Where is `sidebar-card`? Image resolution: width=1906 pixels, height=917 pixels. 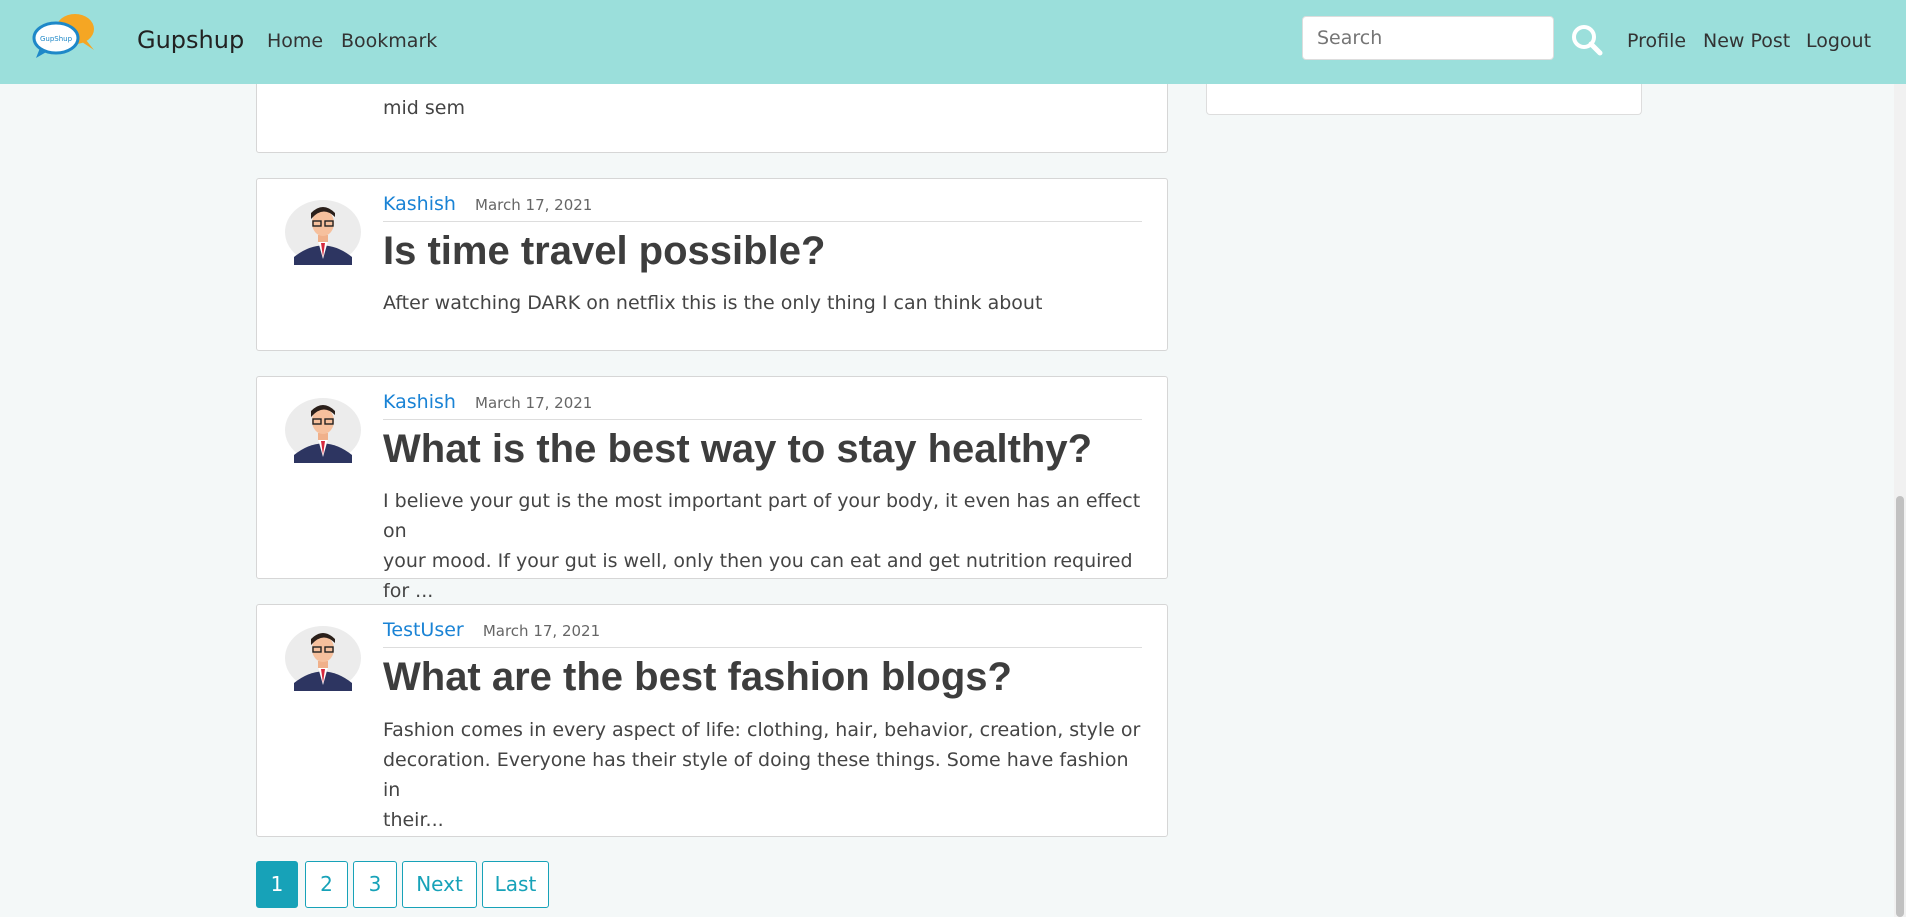
sidebar-card is located at coordinates (1424, 99).